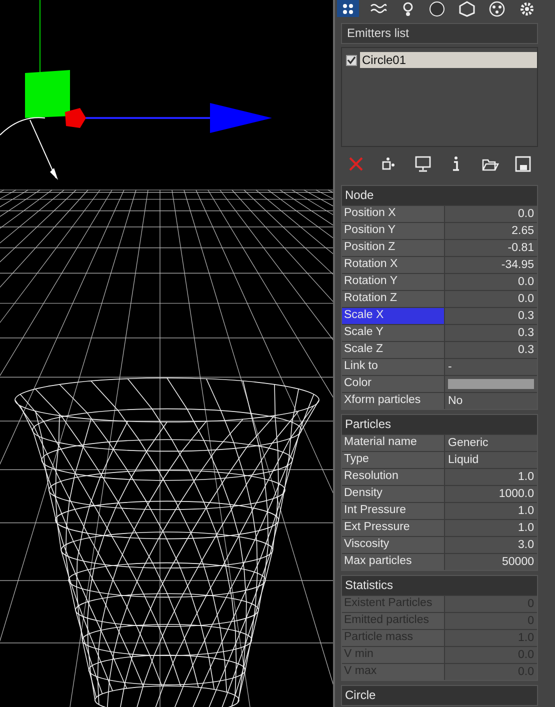 The image size is (555, 707). I want to click on section-header: Node, so click(439, 195).